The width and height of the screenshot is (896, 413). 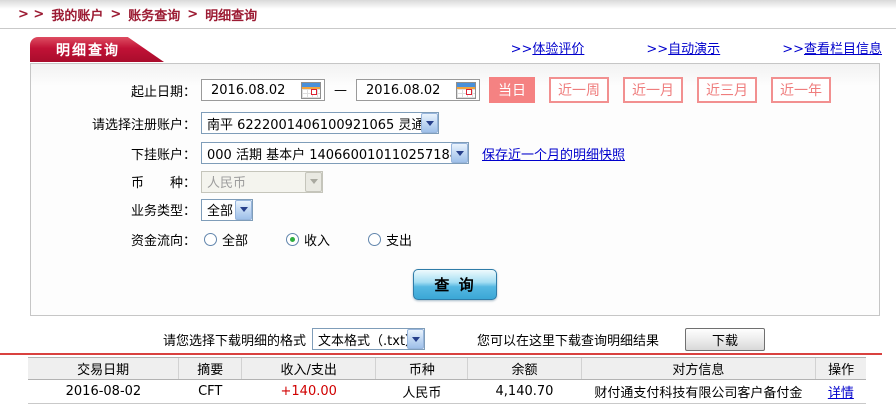 I want to click on breadcrumb: > > 我的账户 > 账务查询 > 明细查询, so click(x=448, y=14).